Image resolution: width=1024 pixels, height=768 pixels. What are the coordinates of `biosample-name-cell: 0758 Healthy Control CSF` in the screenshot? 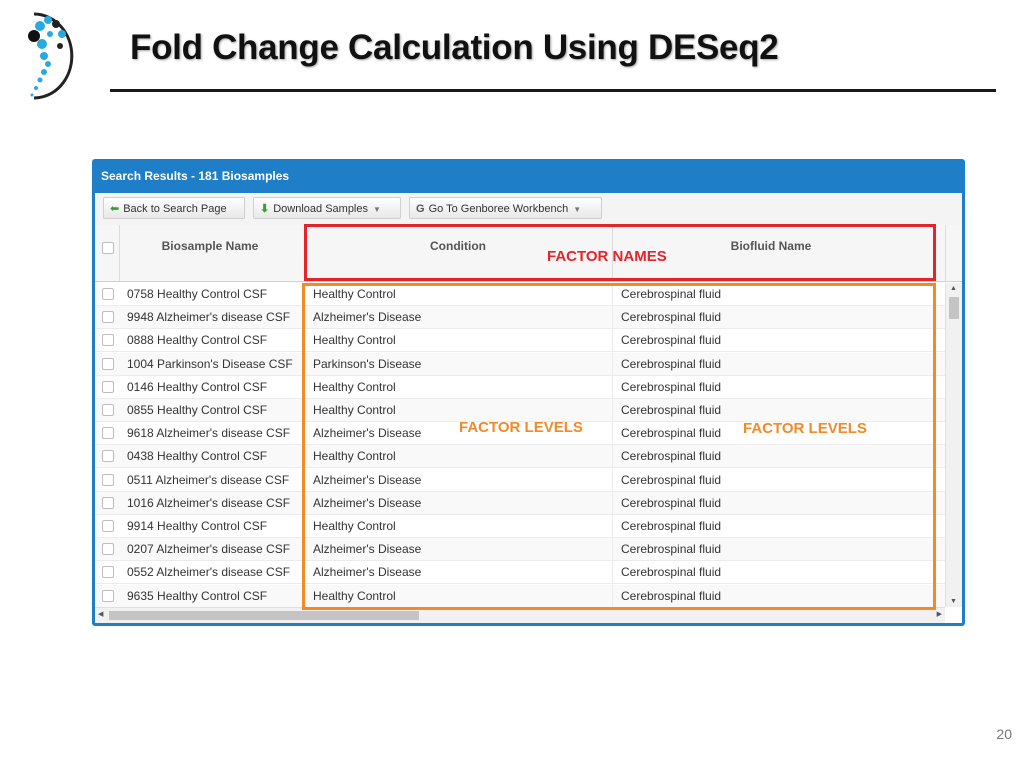 It's located at (197, 294).